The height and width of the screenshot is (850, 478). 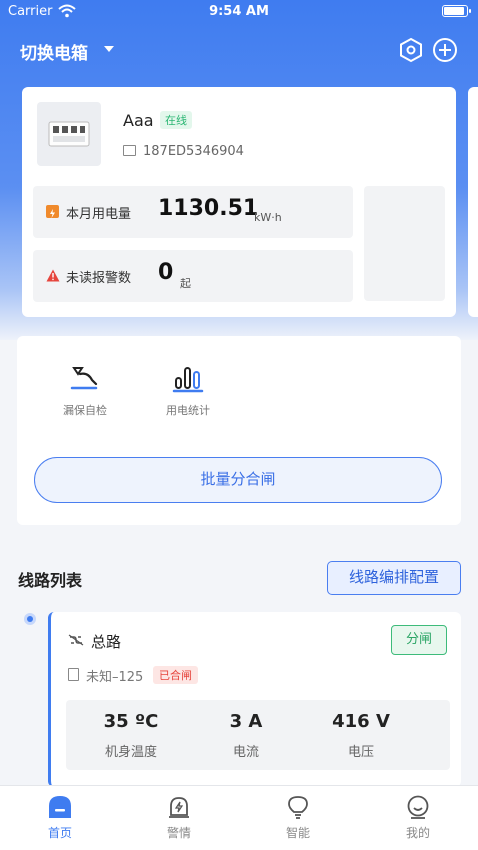 What do you see at coordinates (268, 217) in the screenshot?
I see `monthly-usage-unit: kW·h` at bounding box center [268, 217].